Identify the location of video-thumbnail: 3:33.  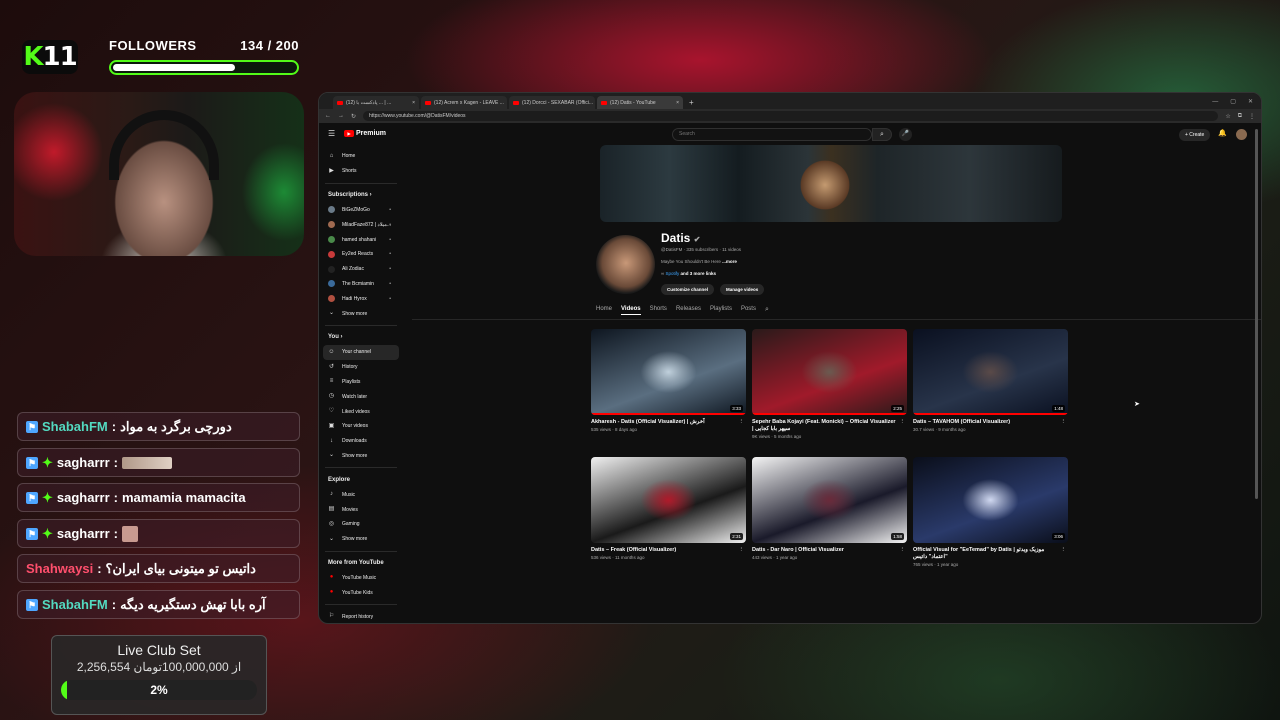
(668, 372).